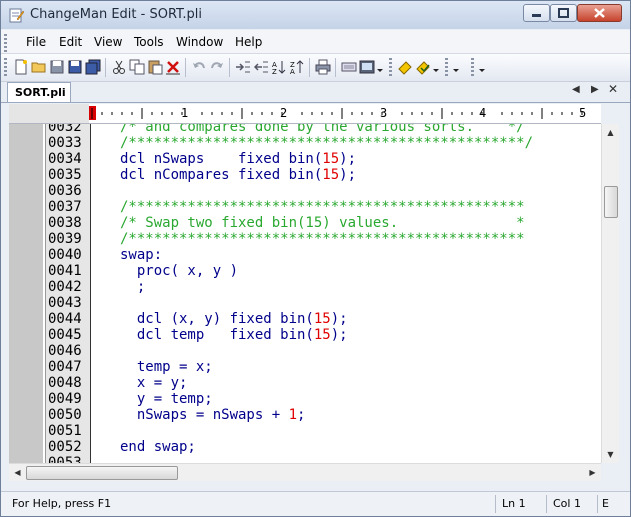 This screenshot has height=517, width=631. Describe the element at coordinates (610, 132) in the screenshot. I see `scroll-up-icon: ▲` at that location.